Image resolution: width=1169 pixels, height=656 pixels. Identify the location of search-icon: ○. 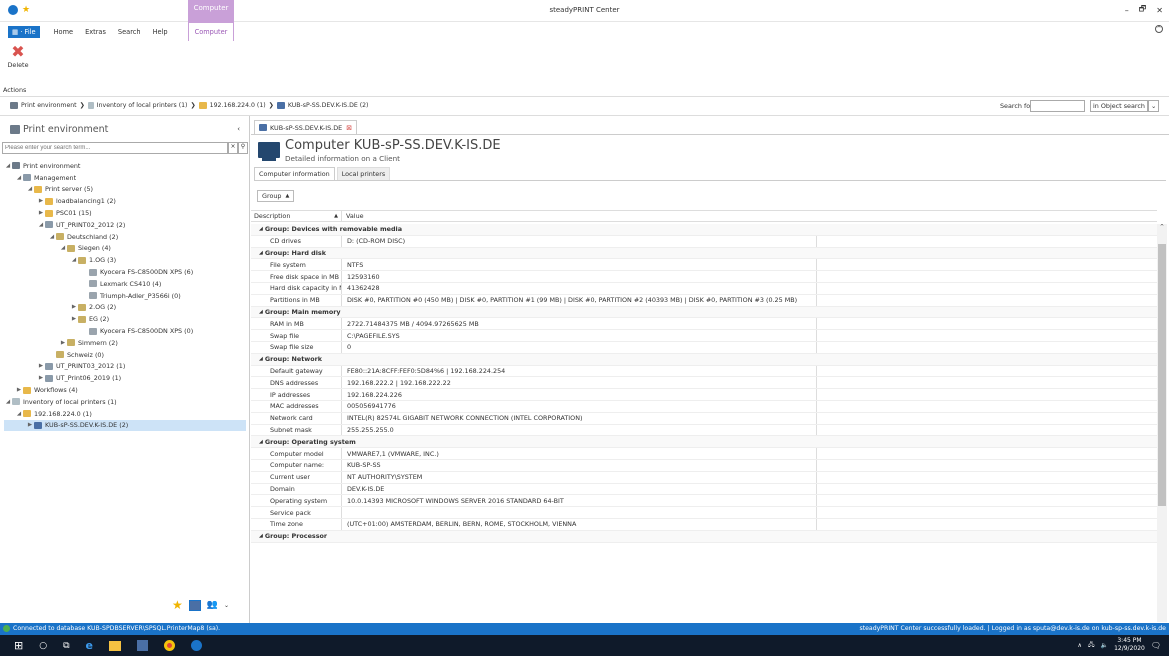
(43, 646).